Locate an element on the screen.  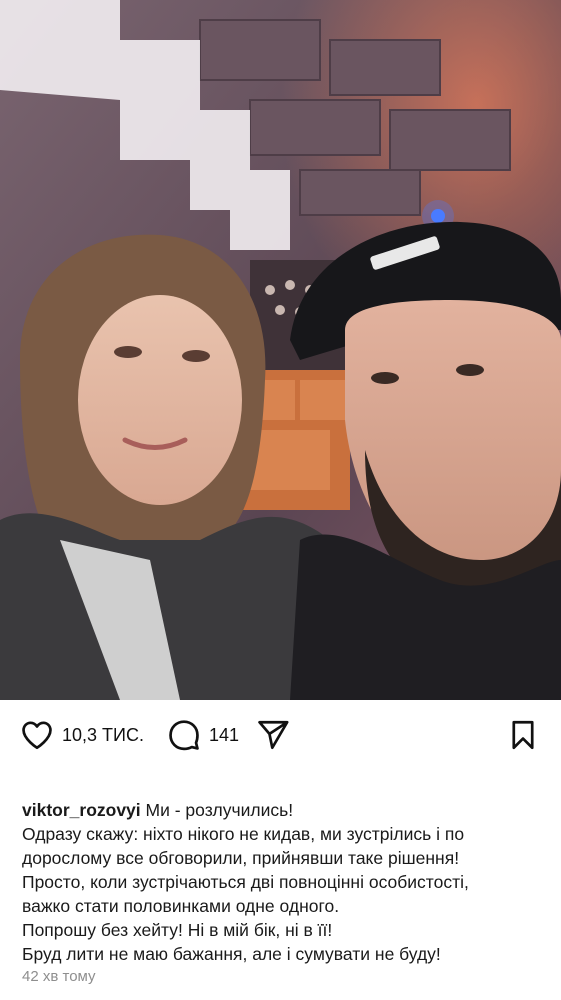
post-timestamp: 42 хв тому is located at coordinates (59, 976).